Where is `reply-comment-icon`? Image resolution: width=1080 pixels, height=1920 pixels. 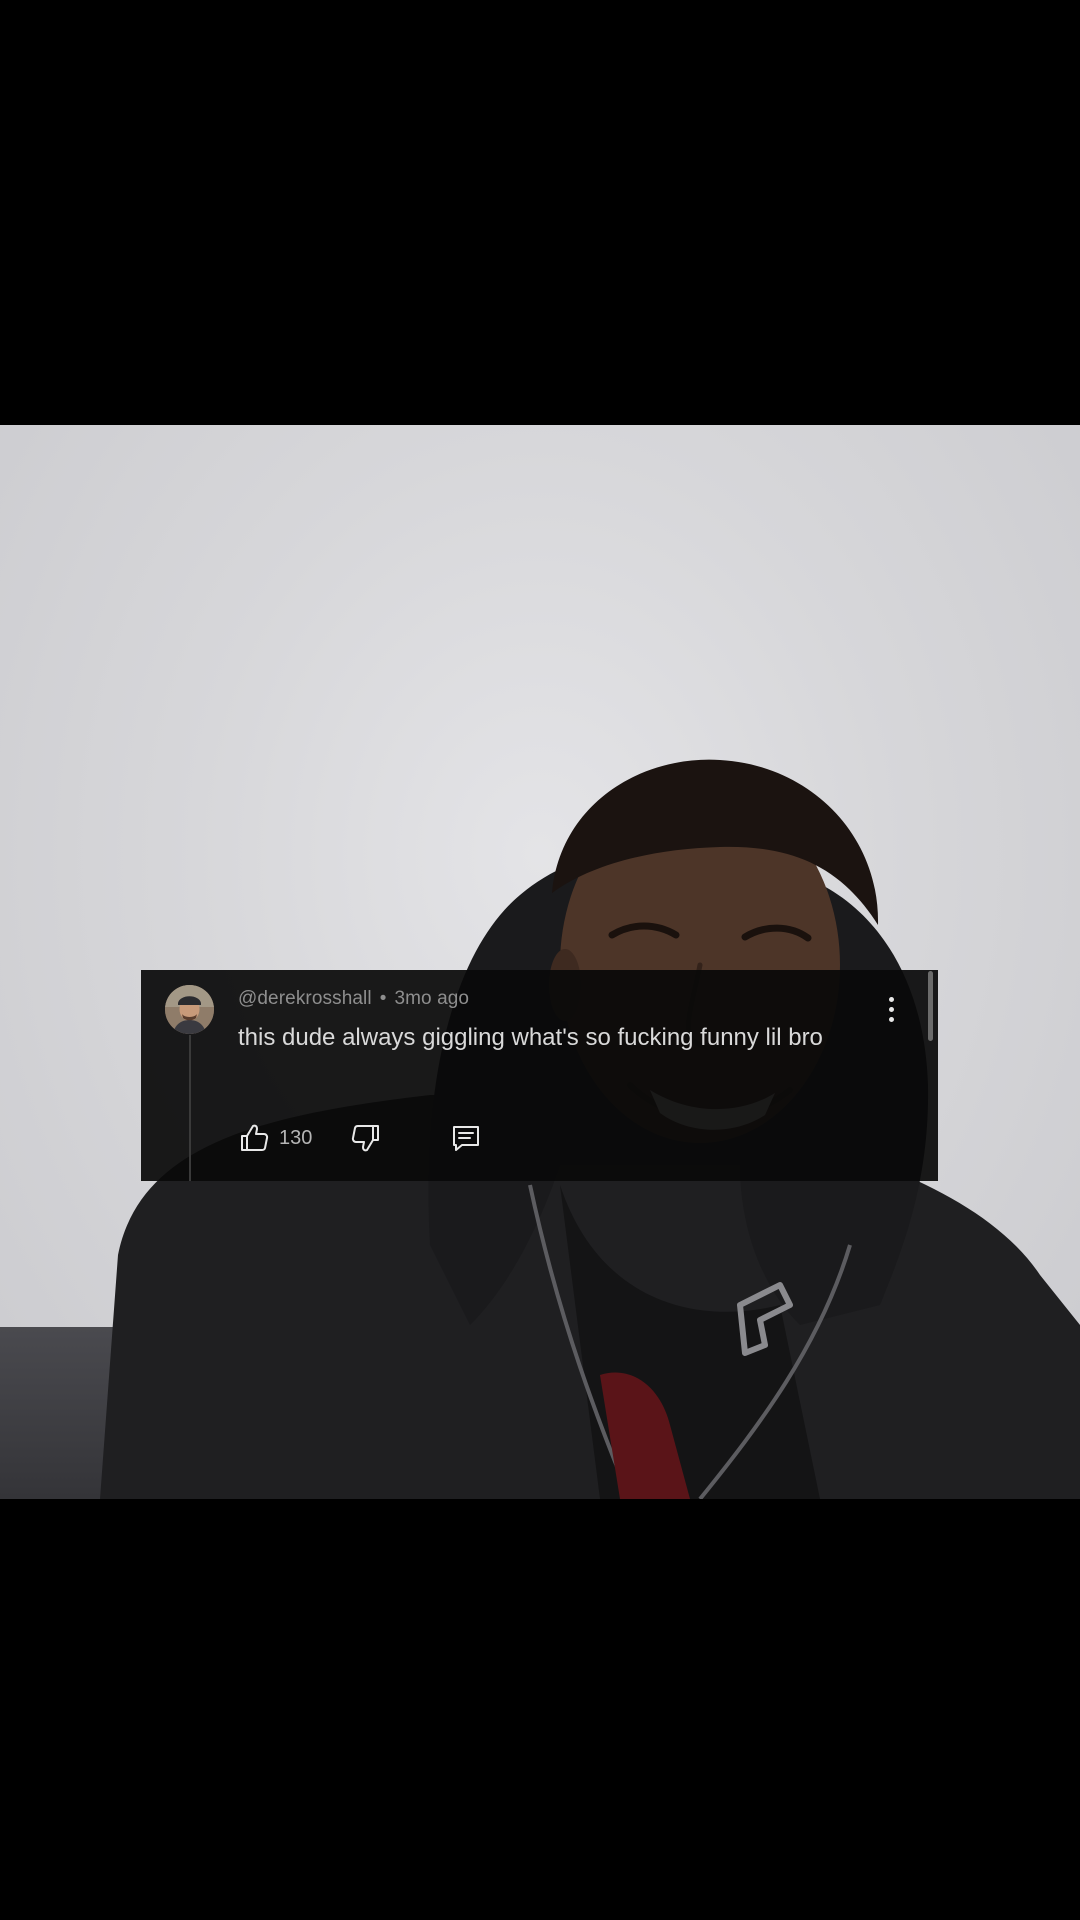 reply-comment-icon is located at coordinates (466, 1138).